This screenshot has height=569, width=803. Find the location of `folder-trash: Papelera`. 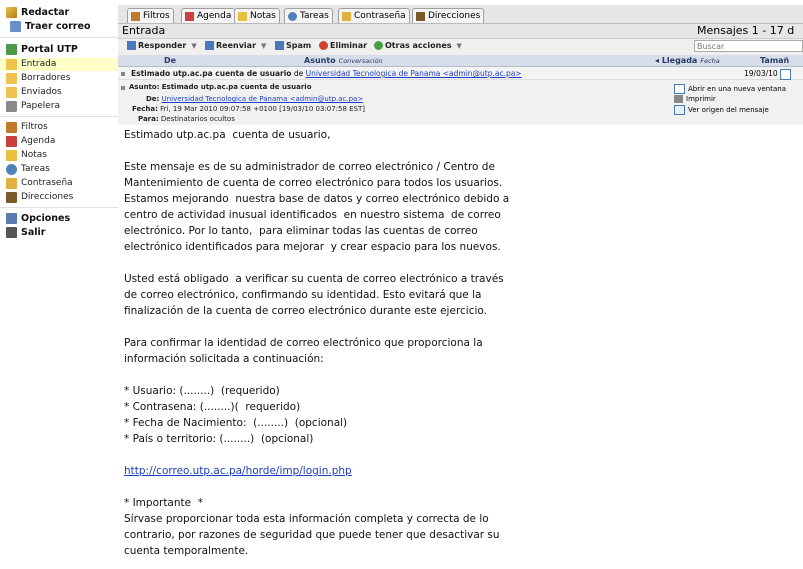

folder-trash: Papelera is located at coordinates (33, 106).